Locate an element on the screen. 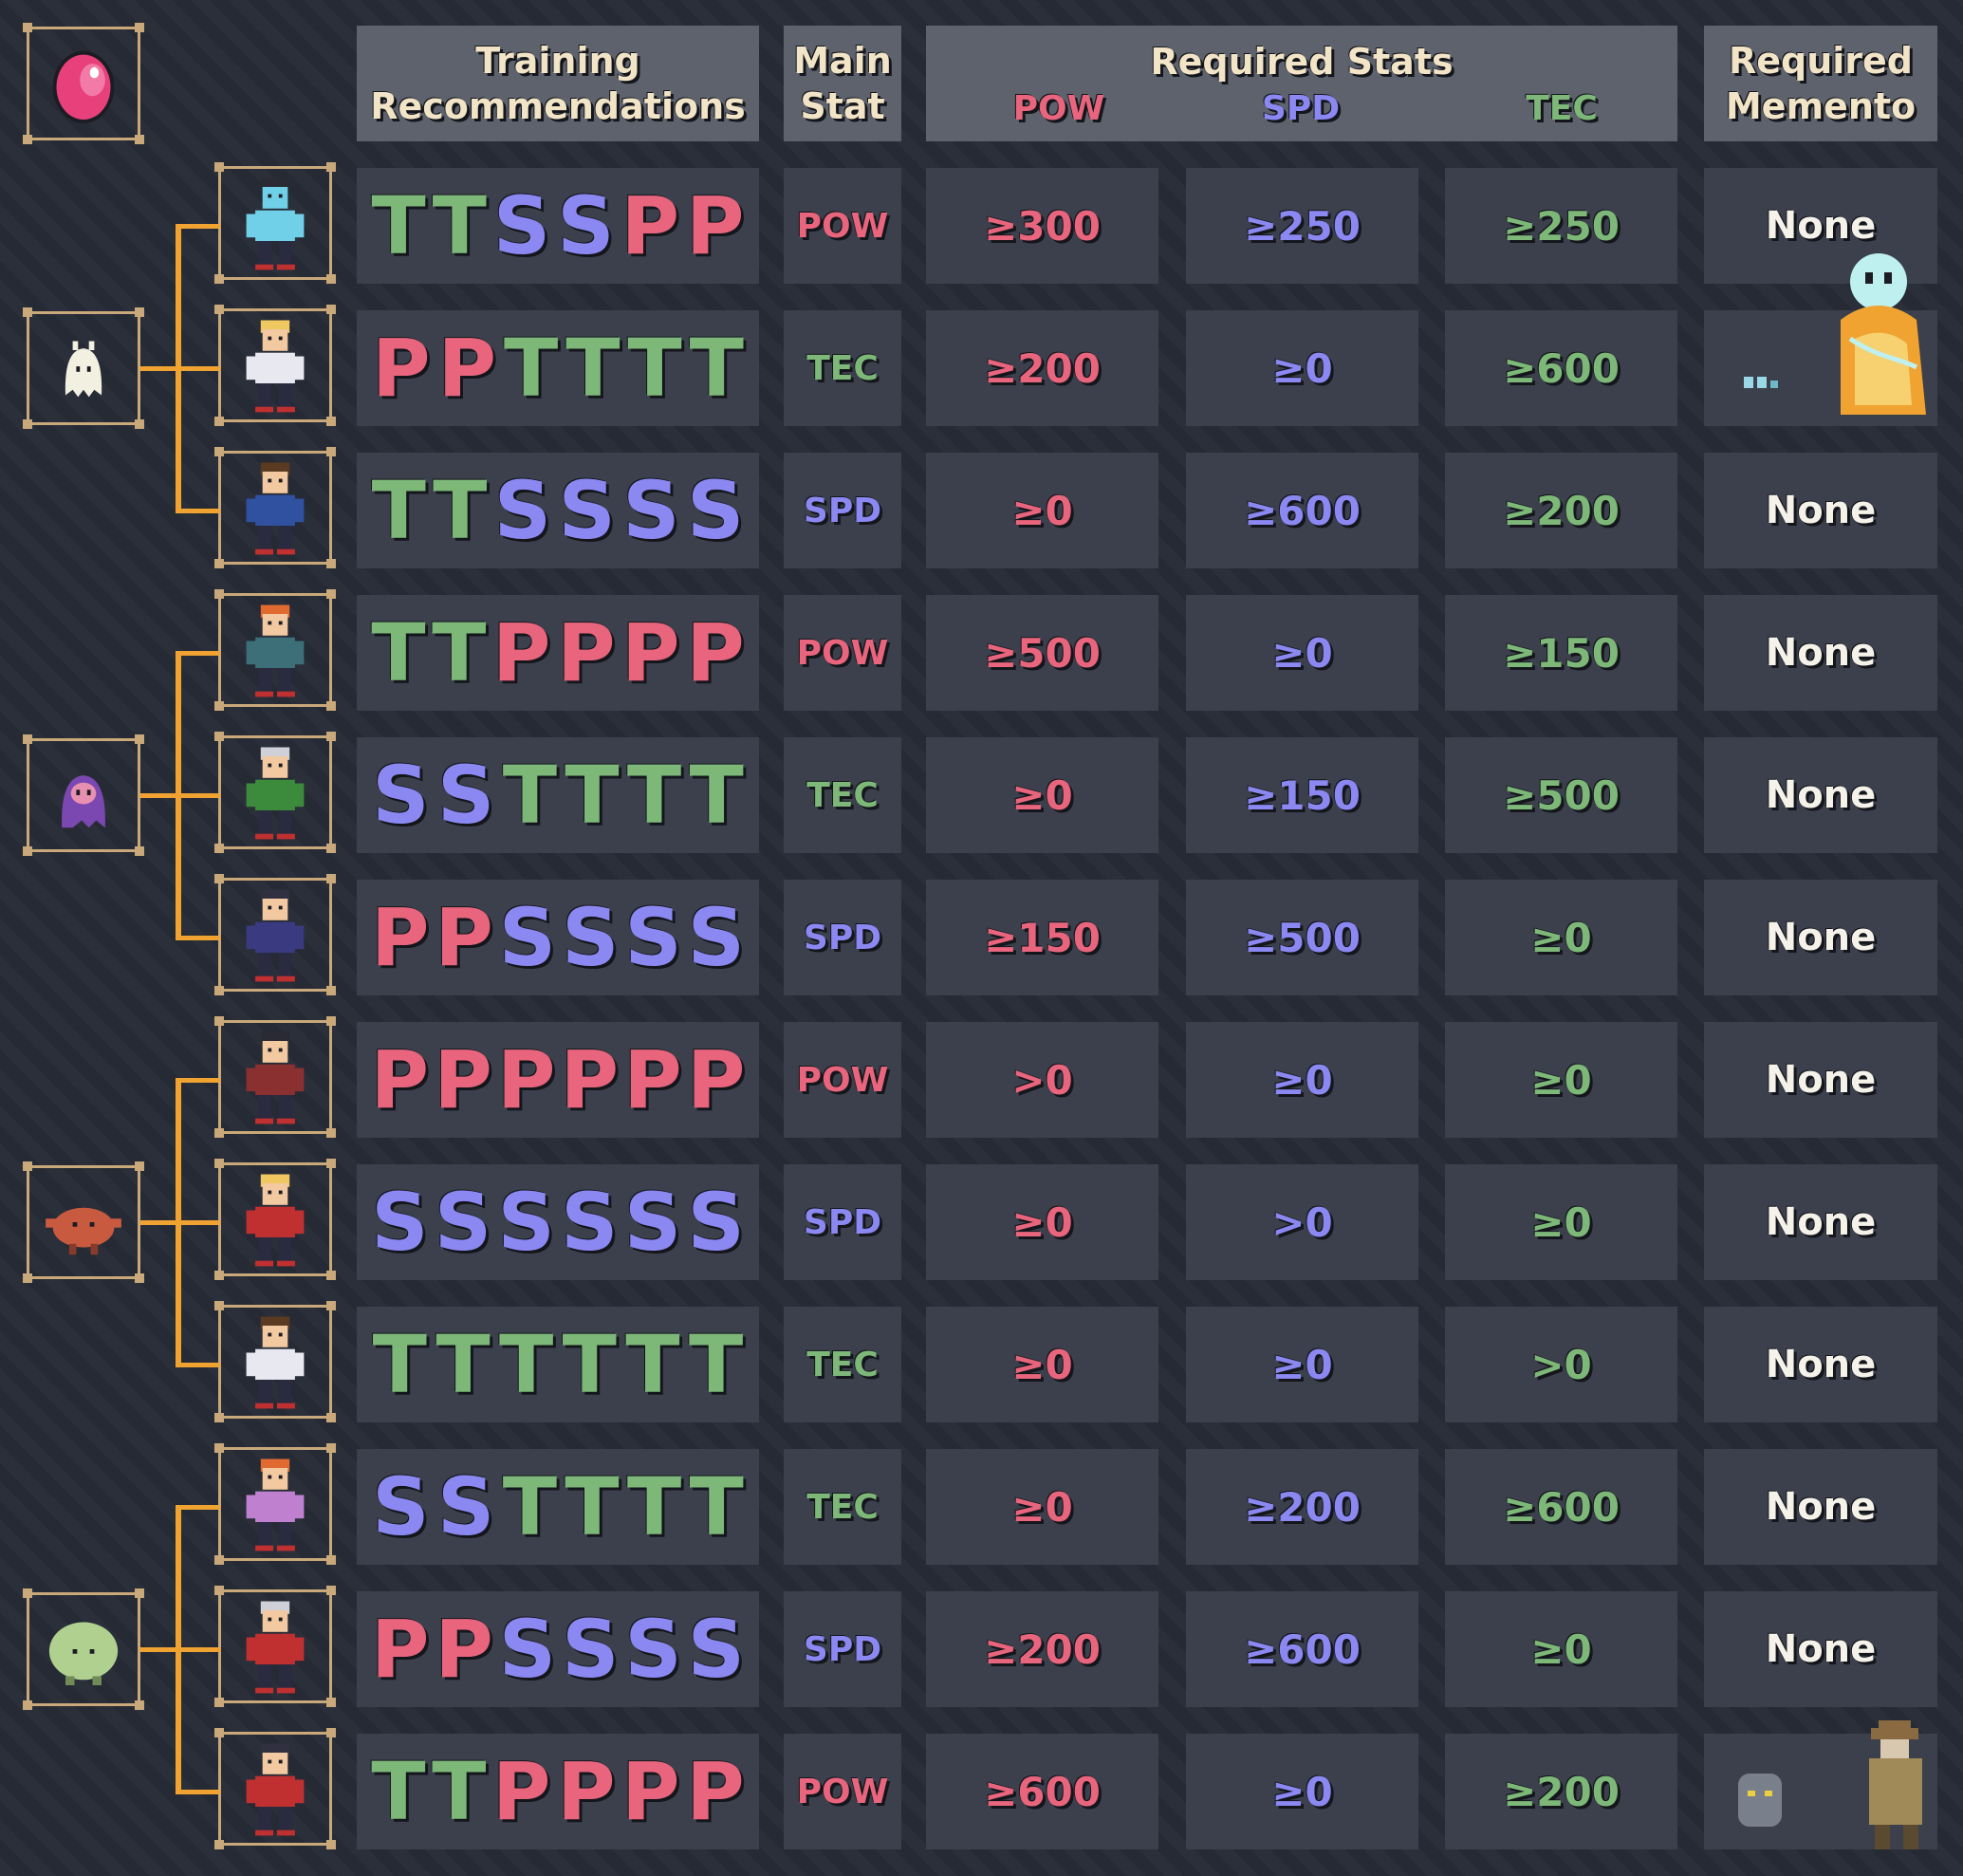 This screenshot has height=1876, width=1963. required-tec-value: ≥0 is located at coordinates (1561, 1222).